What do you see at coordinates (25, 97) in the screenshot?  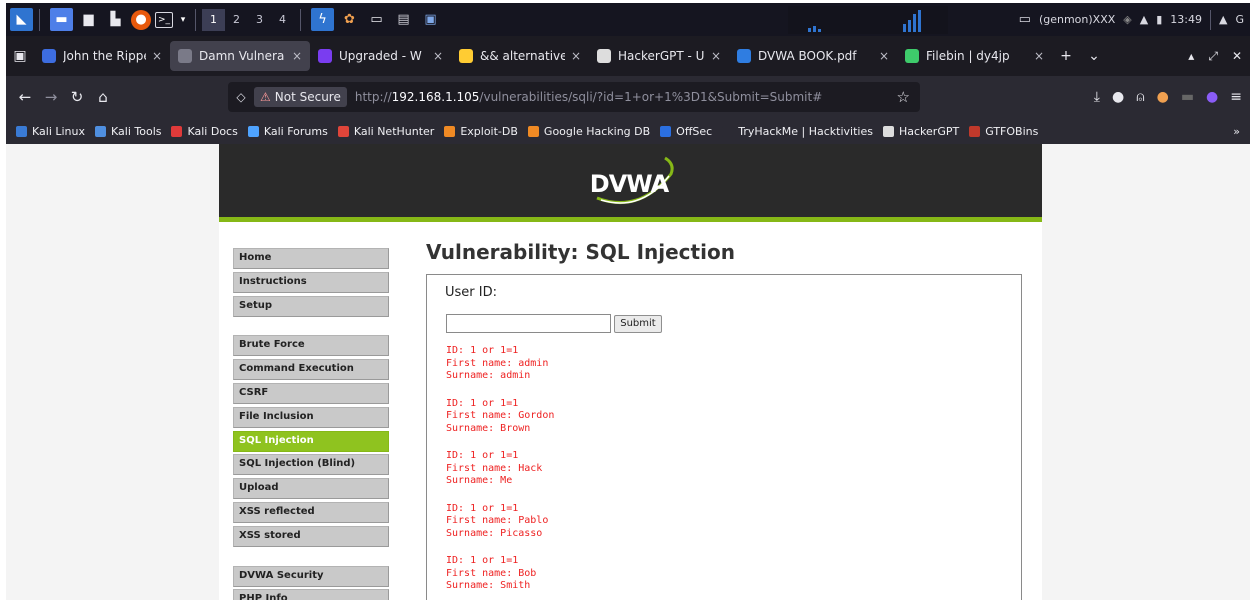 I see `back-icon: ←` at bounding box center [25, 97].